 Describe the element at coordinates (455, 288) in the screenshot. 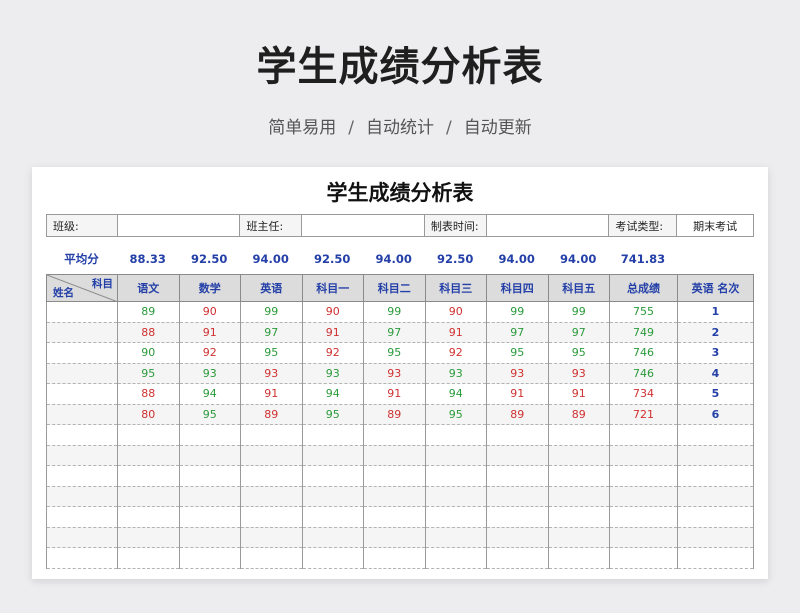

I see `col-header-subject-3: 科目三` at that location.